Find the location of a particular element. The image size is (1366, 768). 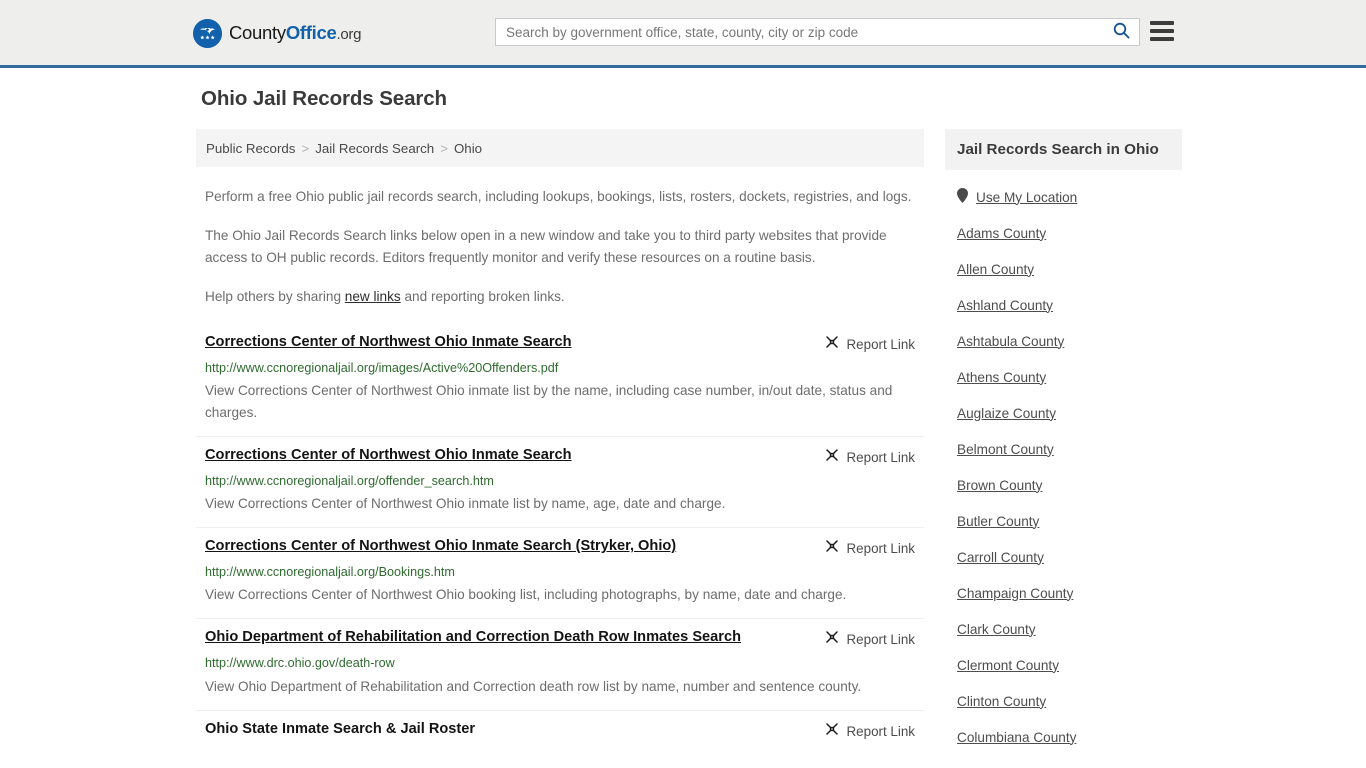

list-item: Clark County is located at coordinates (1069, 629).